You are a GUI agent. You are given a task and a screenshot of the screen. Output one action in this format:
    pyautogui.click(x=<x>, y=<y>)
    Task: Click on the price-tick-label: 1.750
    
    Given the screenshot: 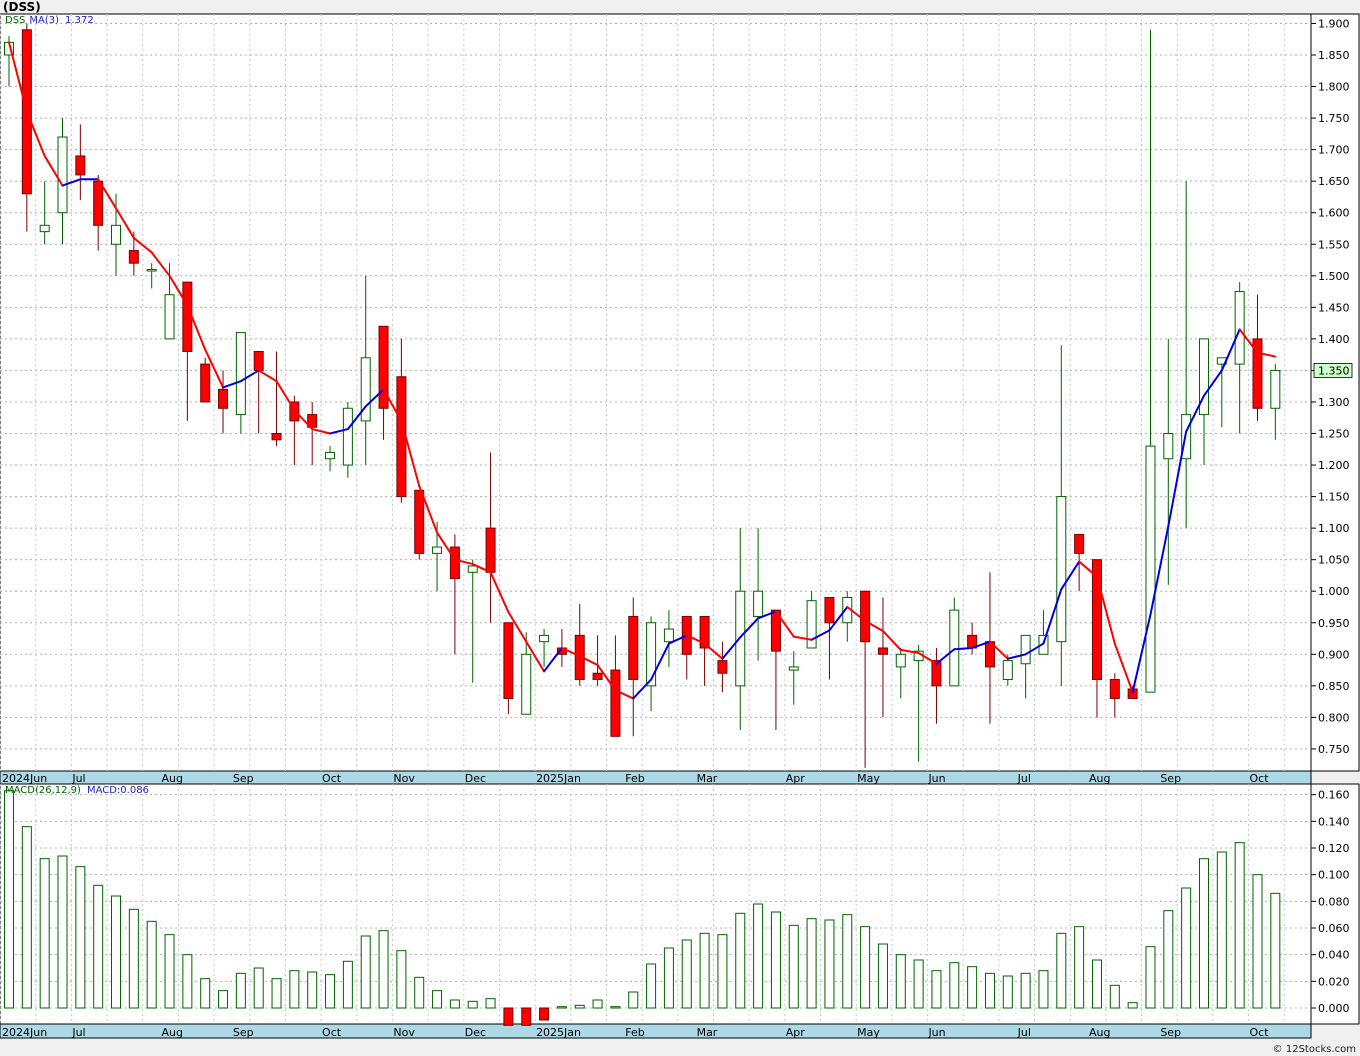 What is the action you would take?
    pyautogui.click(x=1334, y=118)
    